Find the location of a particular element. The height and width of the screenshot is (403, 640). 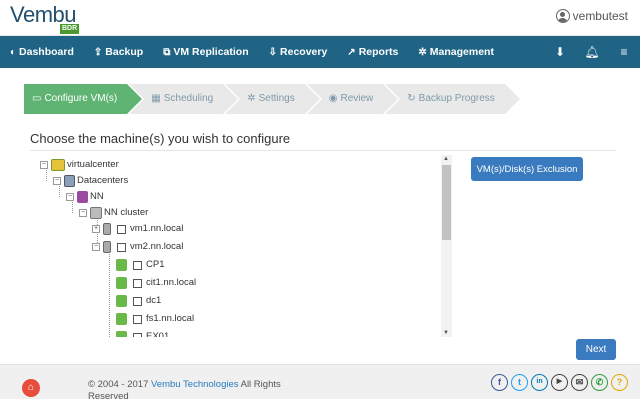

nav-label: Management is located at coordinates (461, 52).